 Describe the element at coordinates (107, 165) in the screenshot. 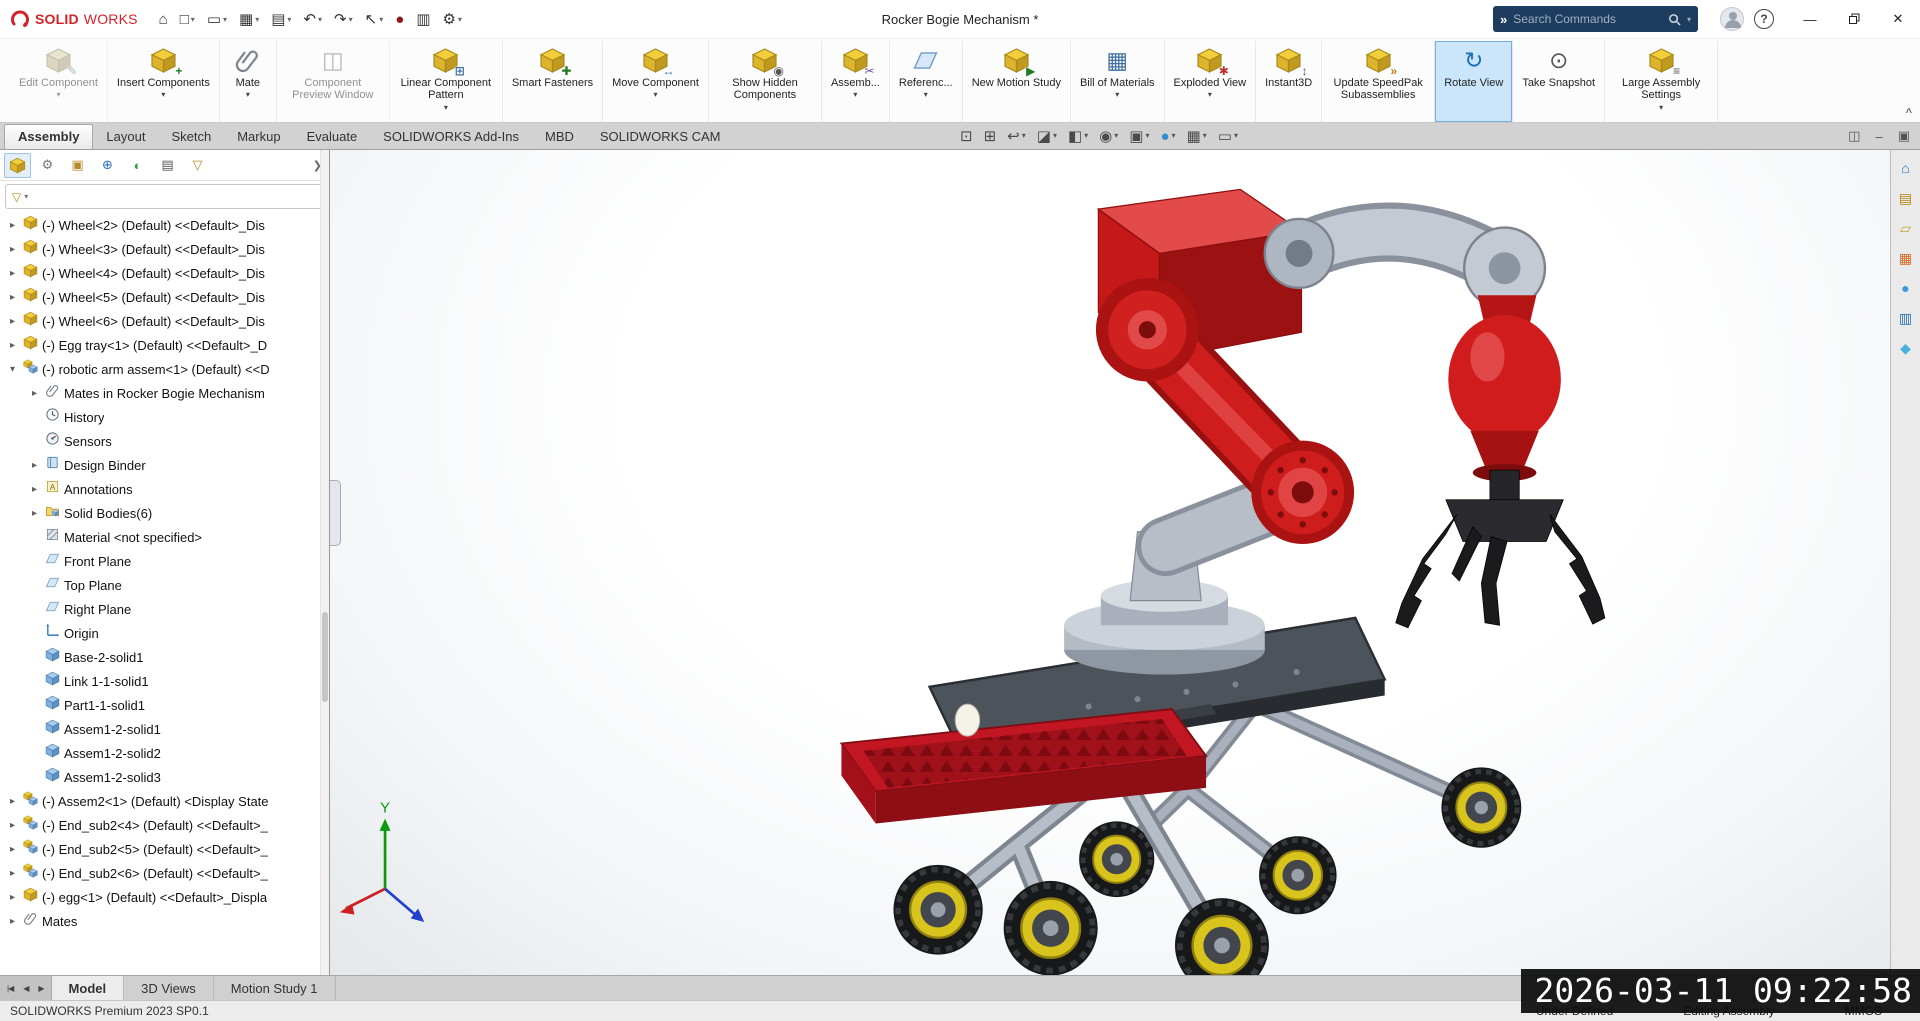

I see `dimxpert-manager-tab: ⊕` at that location.